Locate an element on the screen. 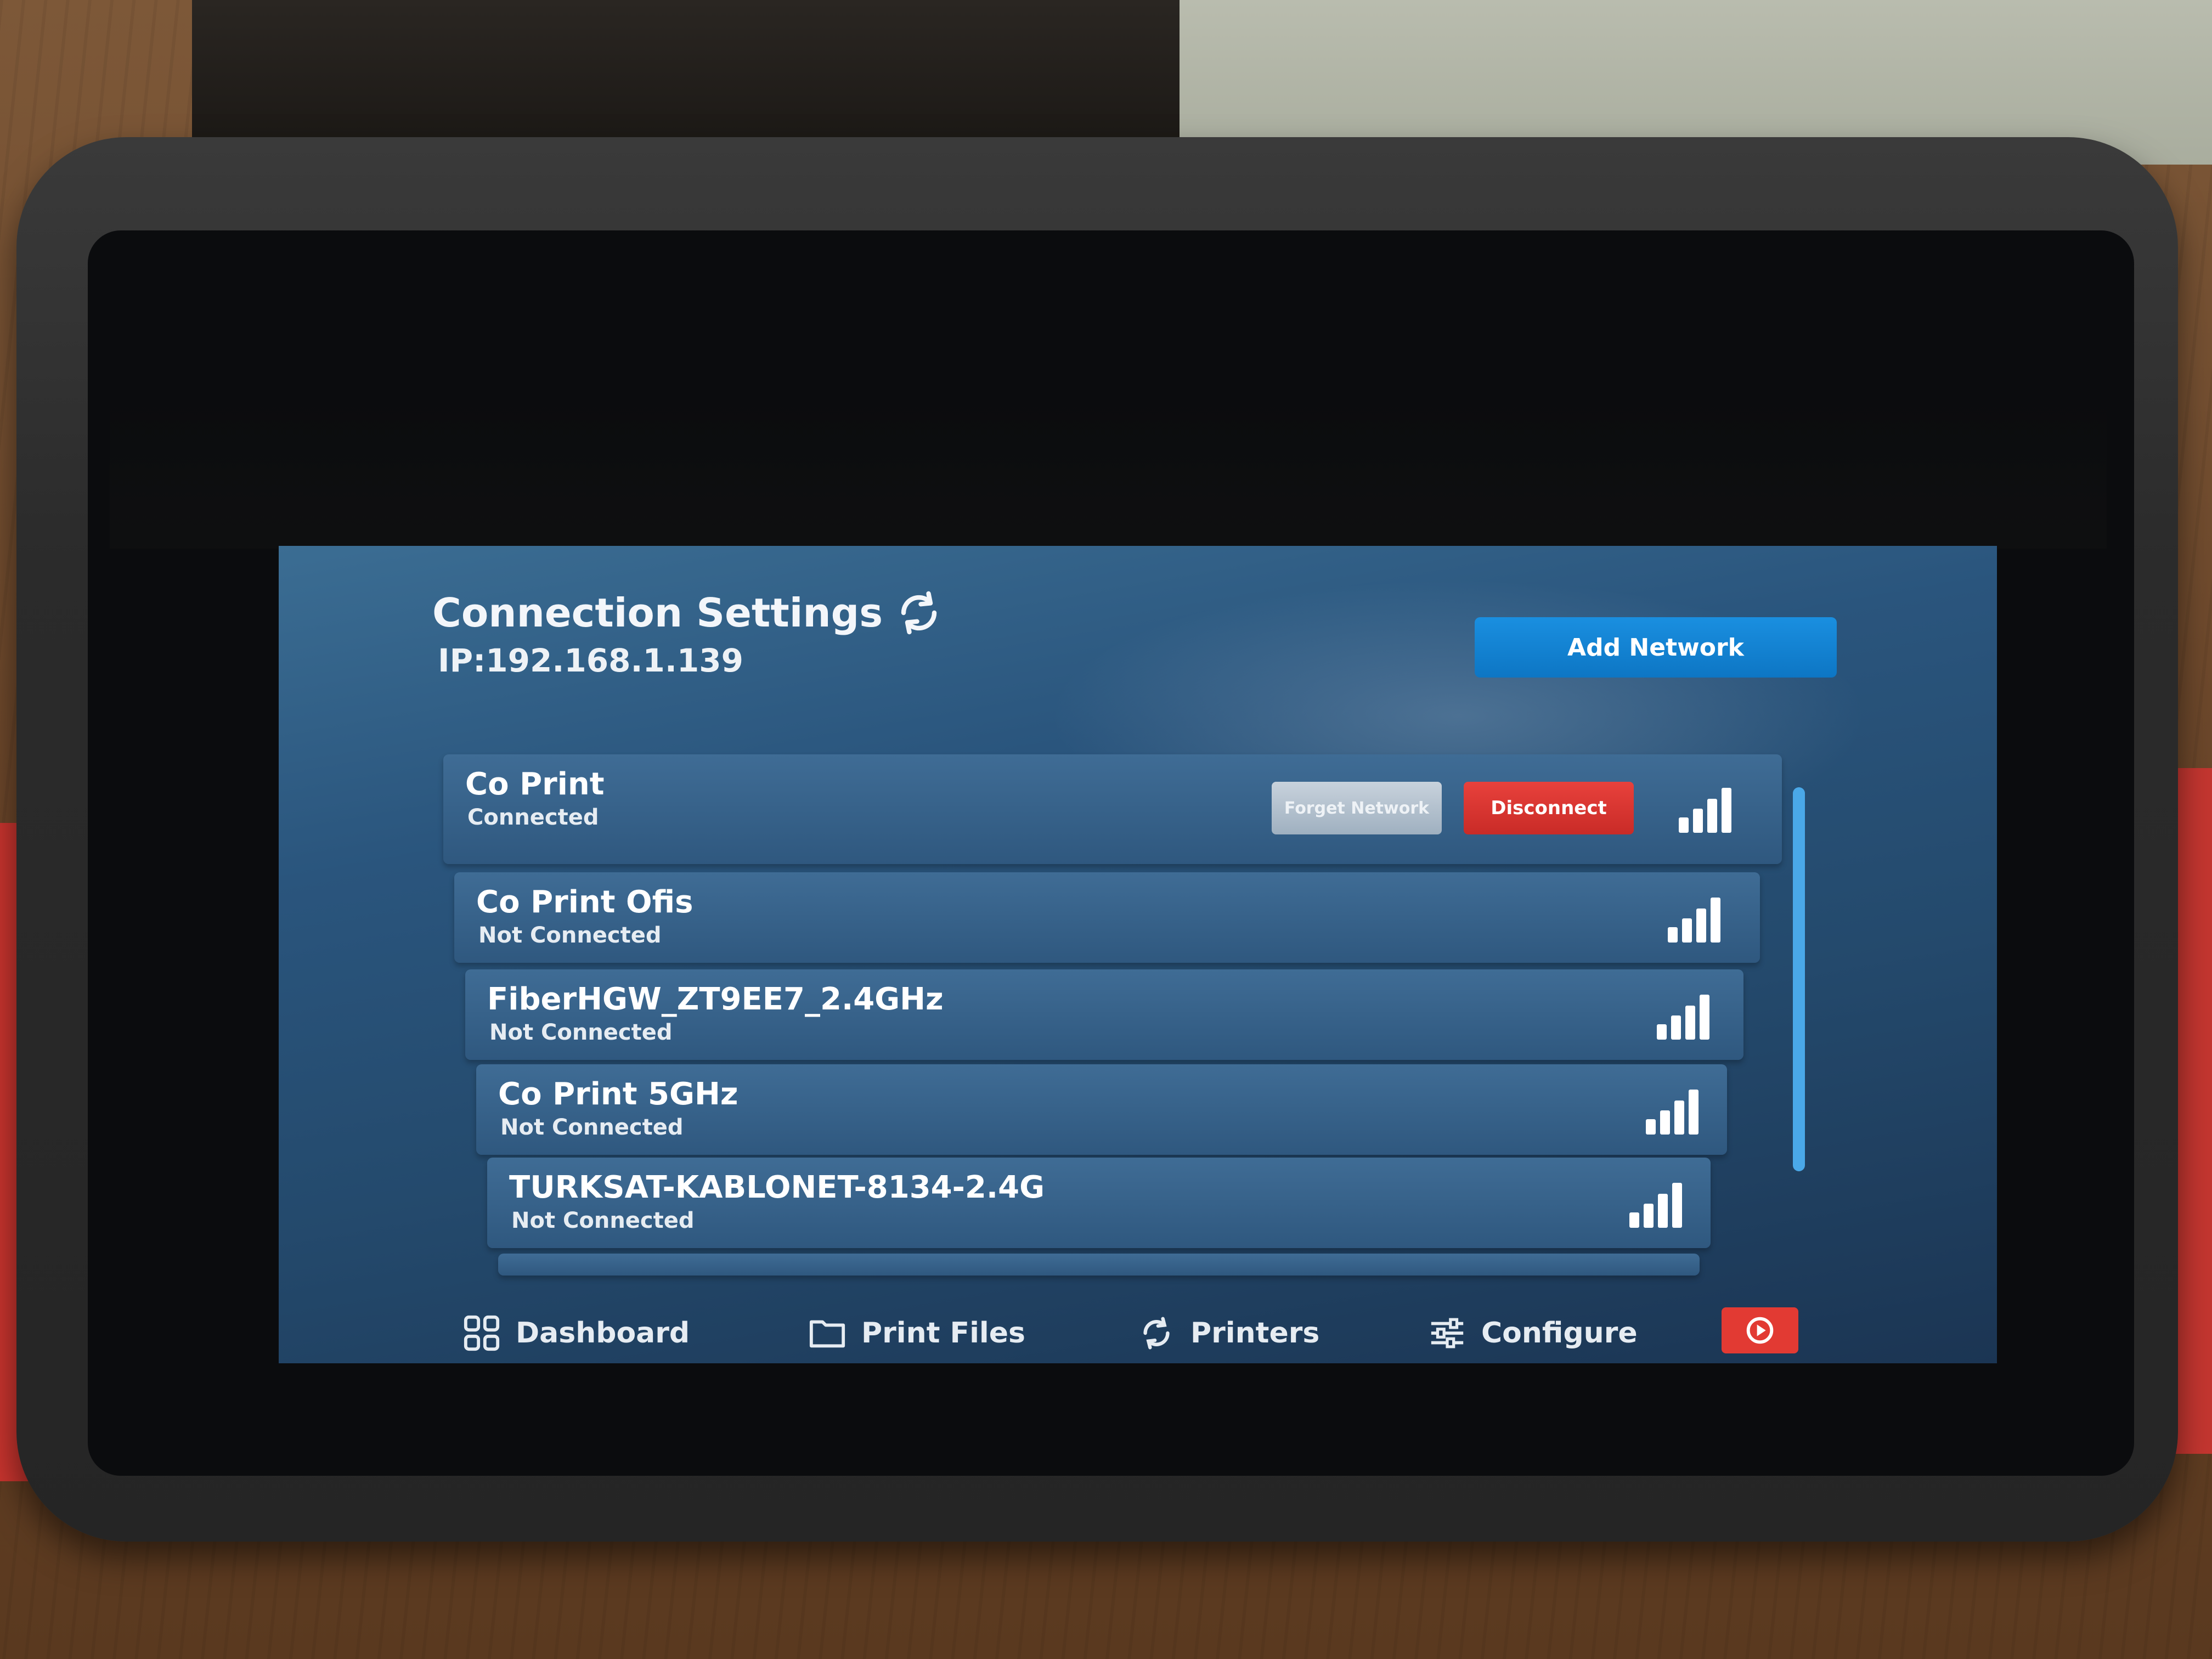  printers-sync-icon is located at coordinates (1156, 1334).